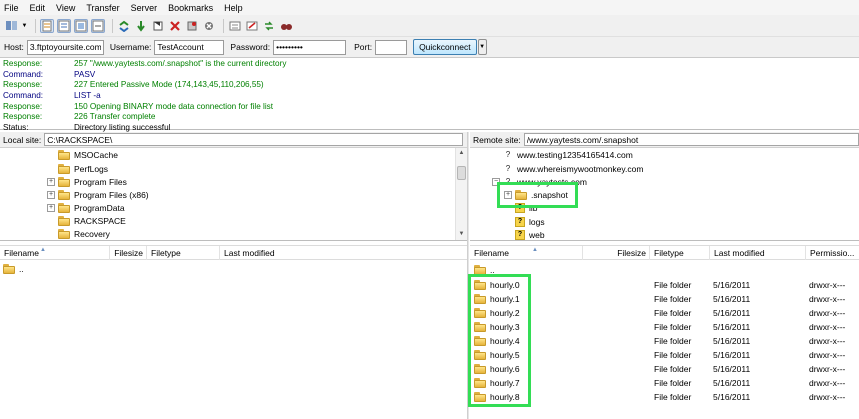  I want to click on scroll-up-icon: ▲, so click(461, 153).